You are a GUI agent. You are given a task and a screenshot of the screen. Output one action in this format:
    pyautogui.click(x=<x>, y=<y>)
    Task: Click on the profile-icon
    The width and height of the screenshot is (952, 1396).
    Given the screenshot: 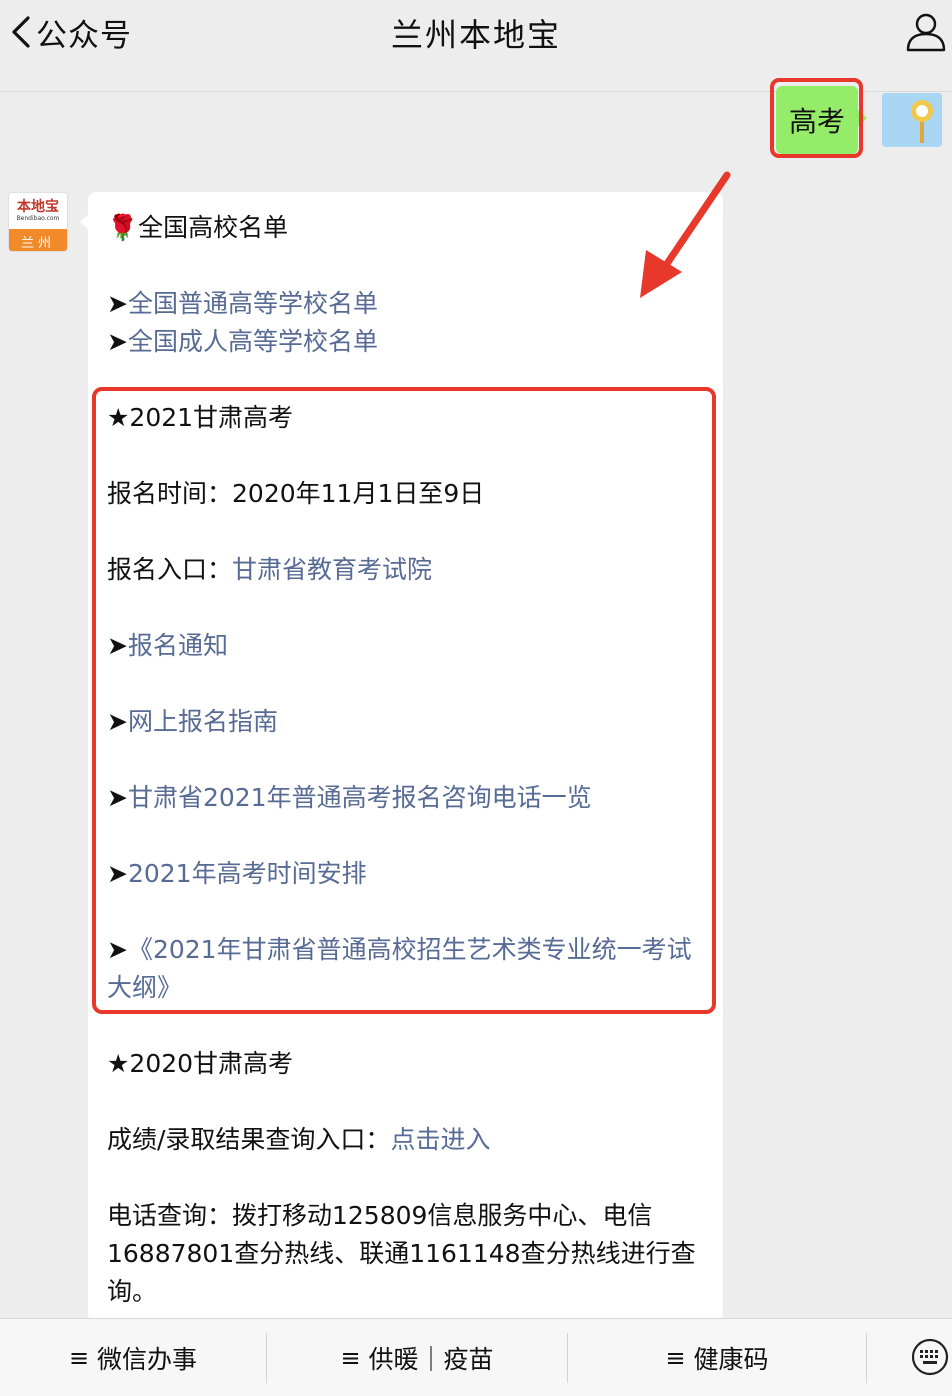 What is the action you would take?
    pyautogui.click(x=926, y=32)
    